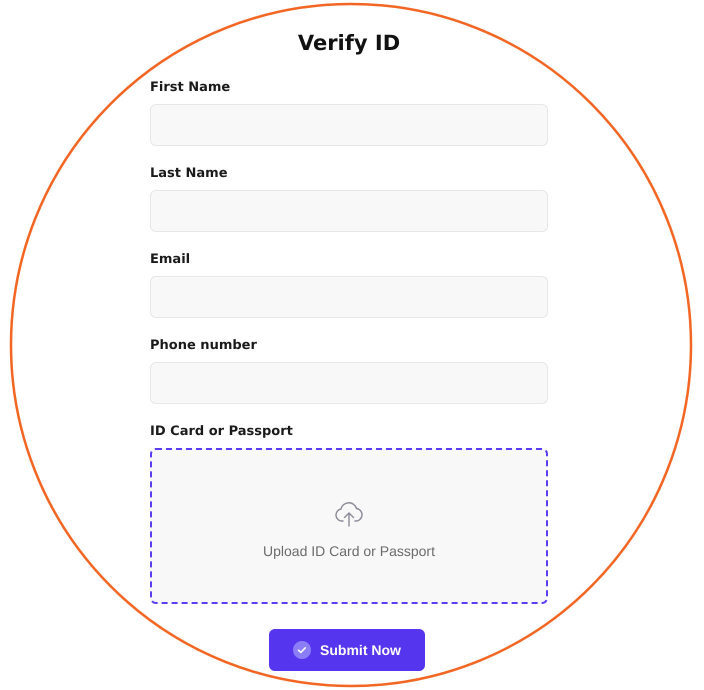 Image resolution: width=704 pixels, height=690 pixels. What do you see at coordinates (171, 260) in the screenshot?
I see `field-label: Email` at bounding box center [171, 260].